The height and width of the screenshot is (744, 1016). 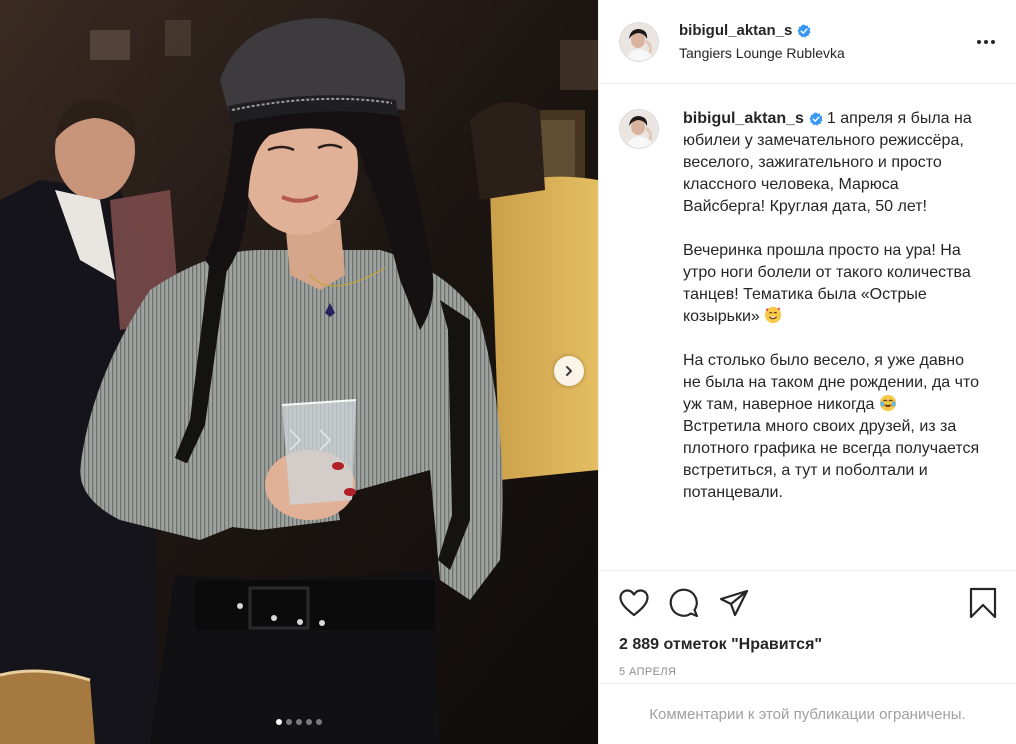 I want to click on smiling-face-with-hearts-emoji-icon, so click(x=773, y=315).